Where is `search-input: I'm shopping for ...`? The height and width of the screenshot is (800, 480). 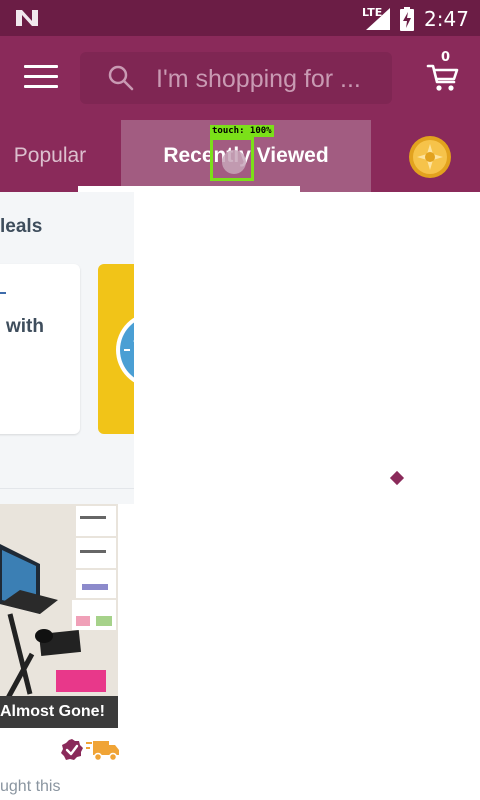 search-input: I'm shopping for ... is located at coordinates (271, 79).